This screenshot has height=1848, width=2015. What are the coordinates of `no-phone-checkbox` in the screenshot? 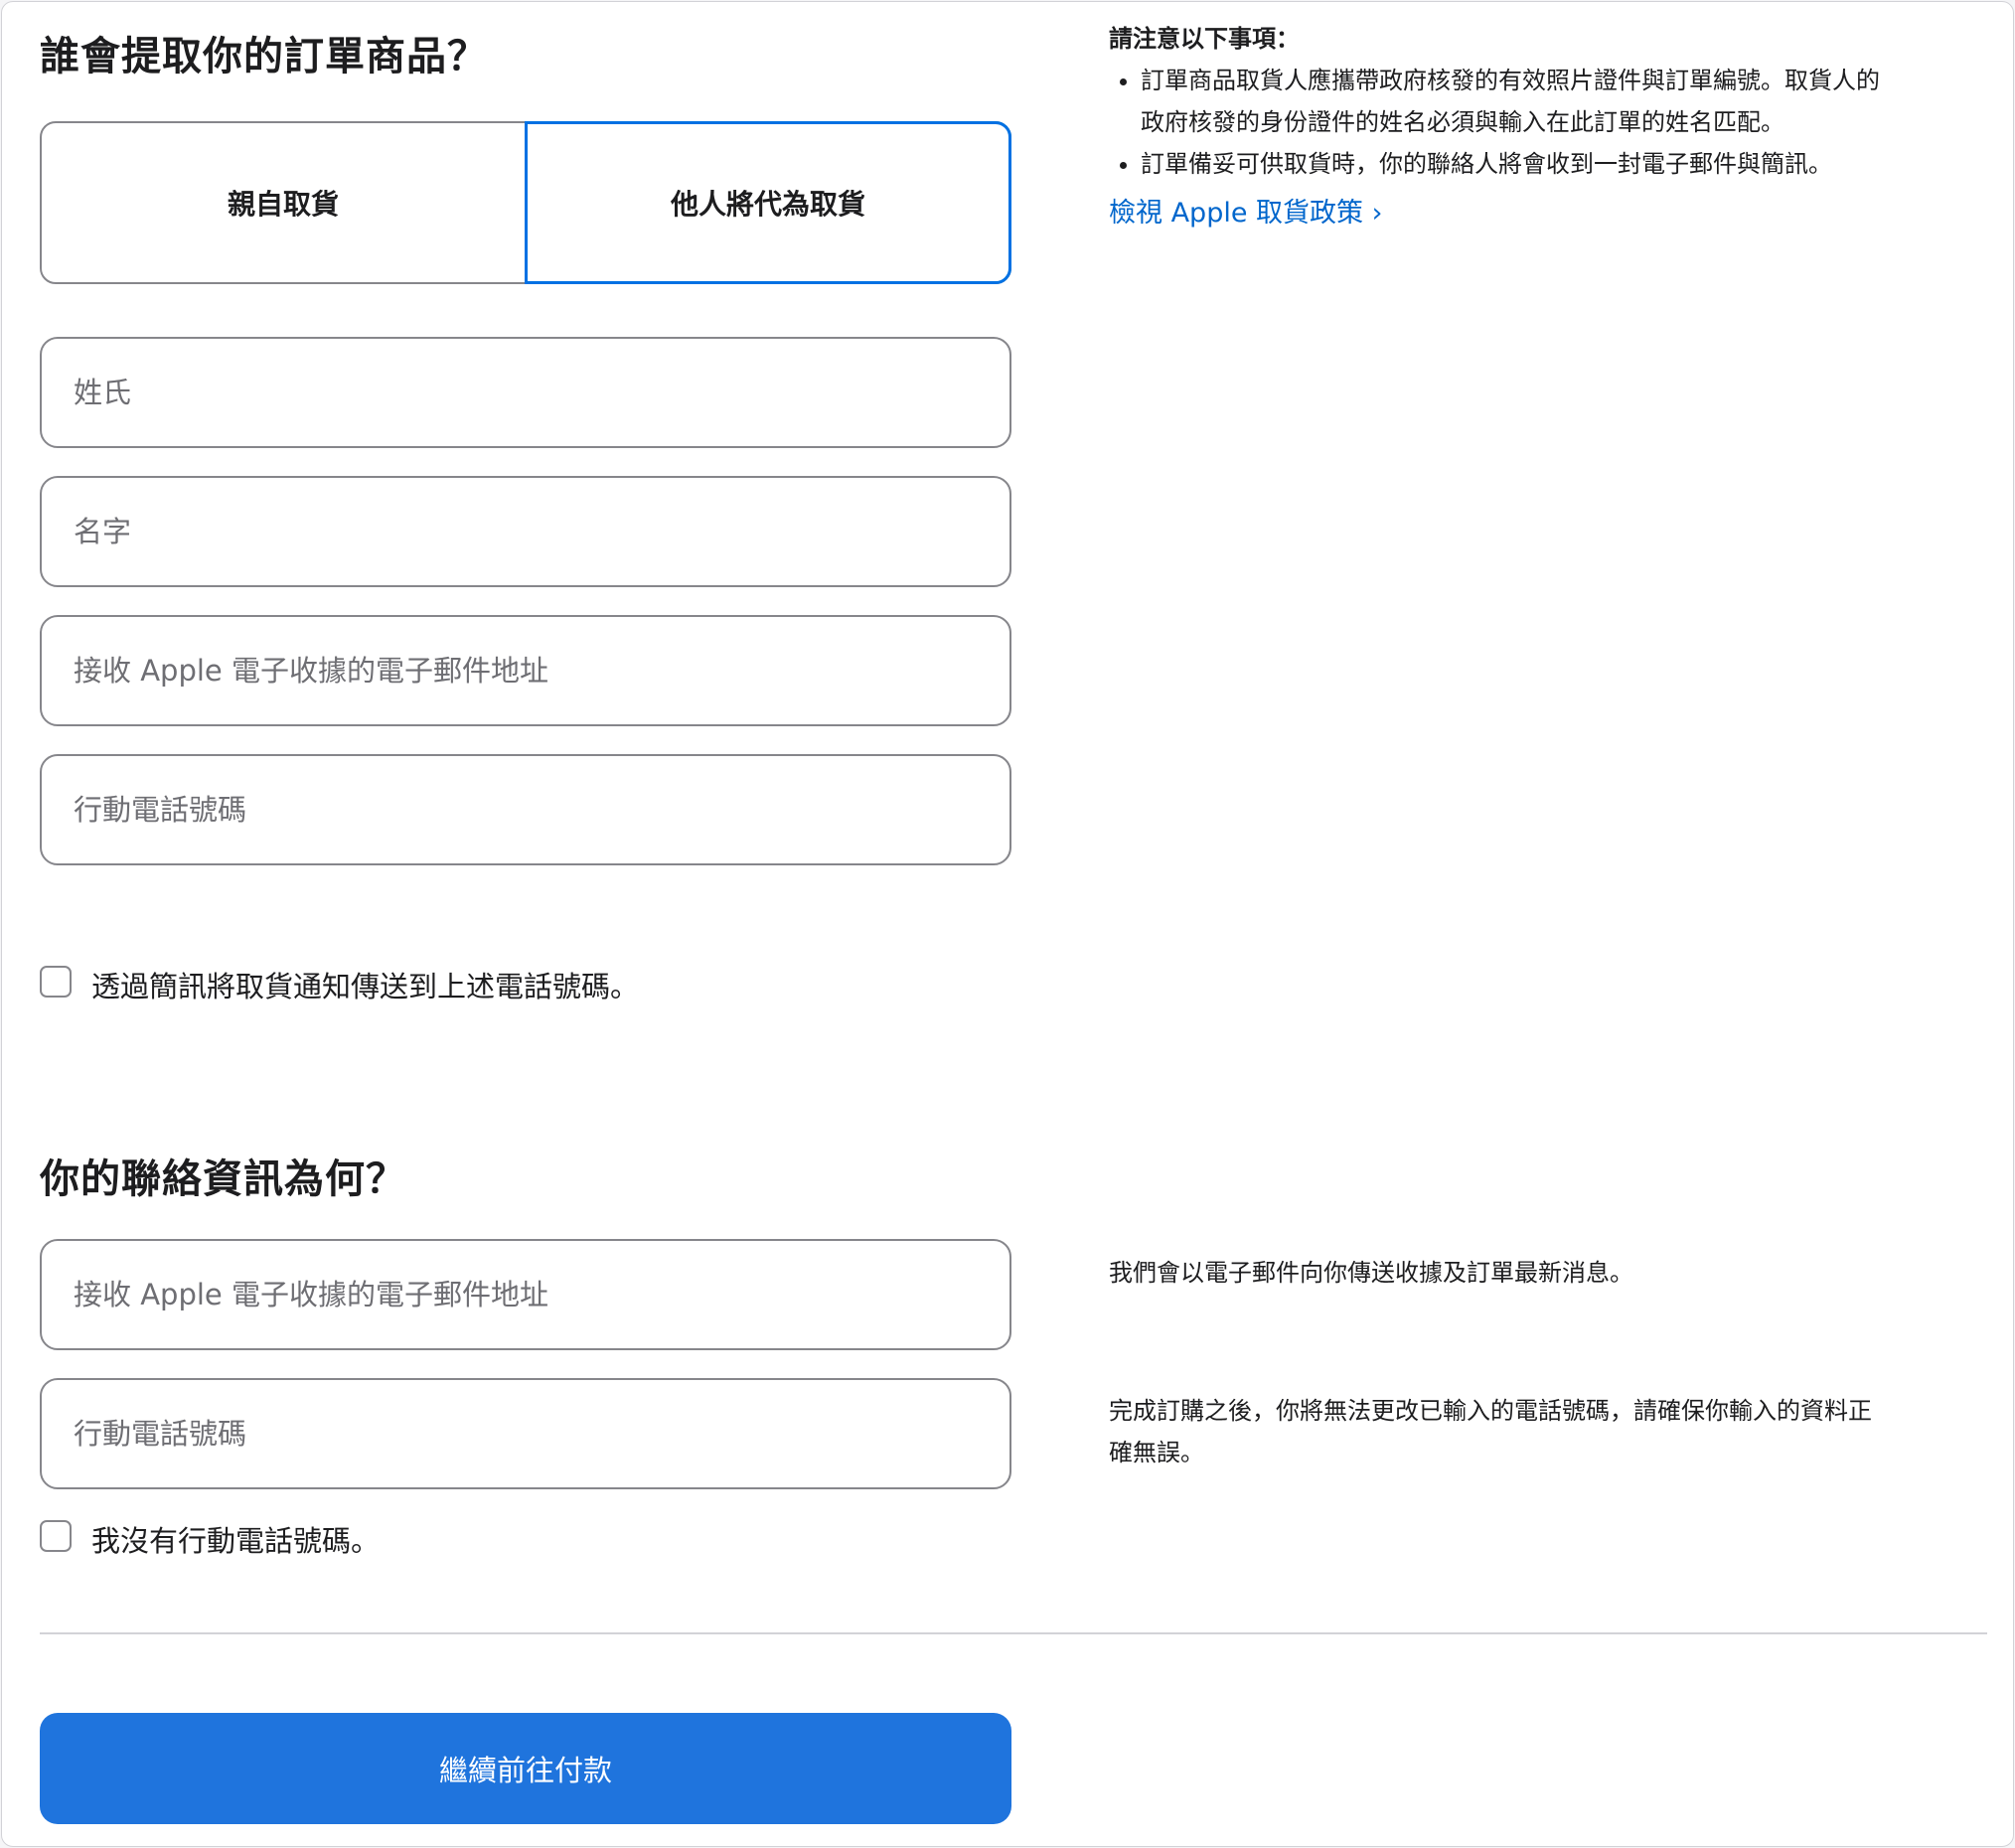 It's located at (56, 1536).